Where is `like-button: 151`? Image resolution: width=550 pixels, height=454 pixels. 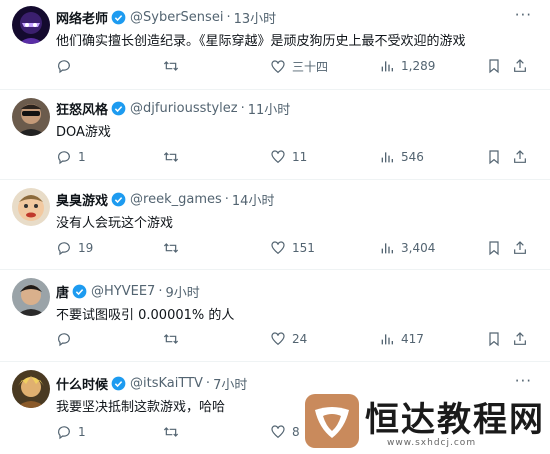 like-button: 151 is located at coordinates (292, 248).